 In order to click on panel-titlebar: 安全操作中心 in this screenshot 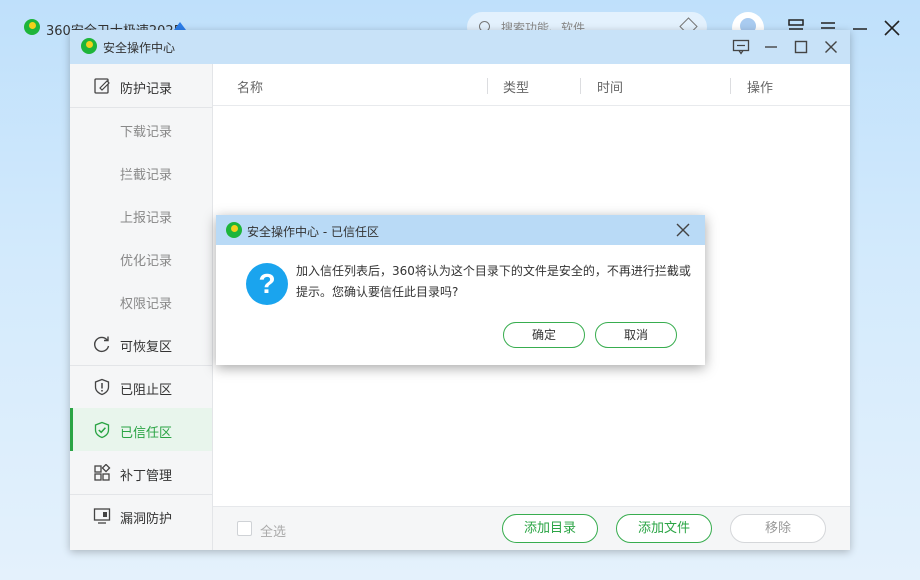, I will do `click(460, 47)`.